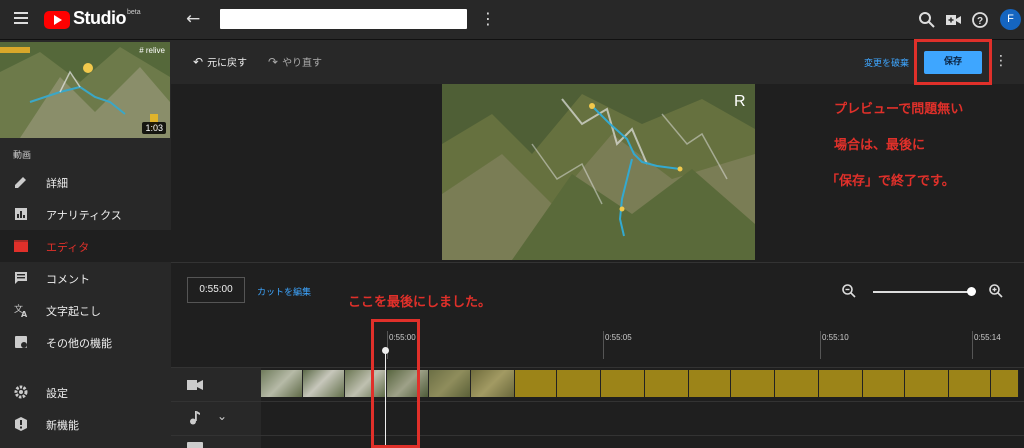 This screenshot has width=1024, height=448. Describe the element at coordinates (1010, 19) in the screenshot. I see `avatar: F` at that location.